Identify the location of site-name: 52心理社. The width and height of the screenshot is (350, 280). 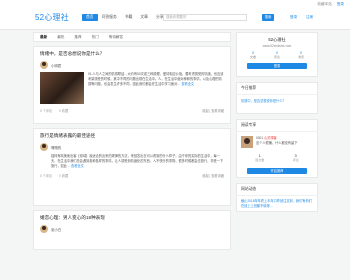
(277, 39).